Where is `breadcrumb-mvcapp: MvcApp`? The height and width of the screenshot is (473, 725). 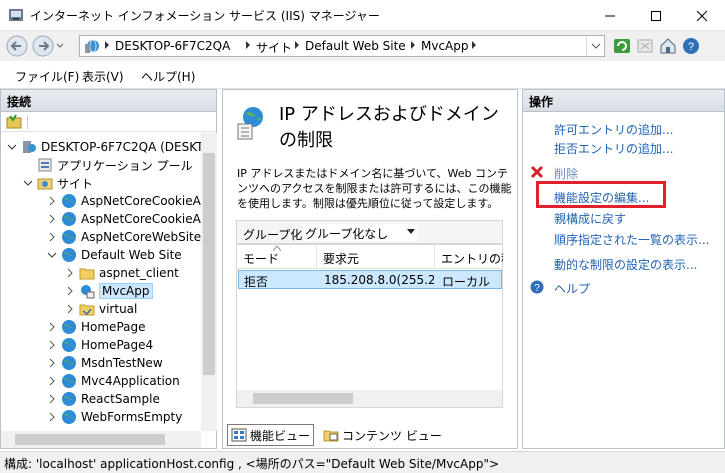 breadcrumb-mvcapp: MvcApp is located at coordinates (445, 46).